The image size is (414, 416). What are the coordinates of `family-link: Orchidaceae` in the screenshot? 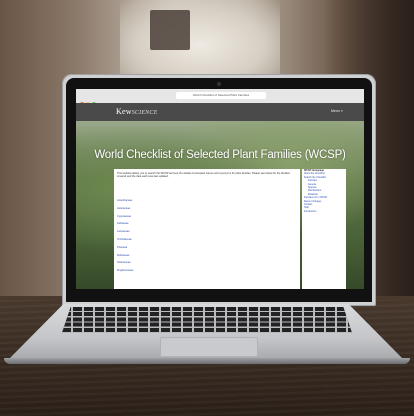 It's located at (207, 239).